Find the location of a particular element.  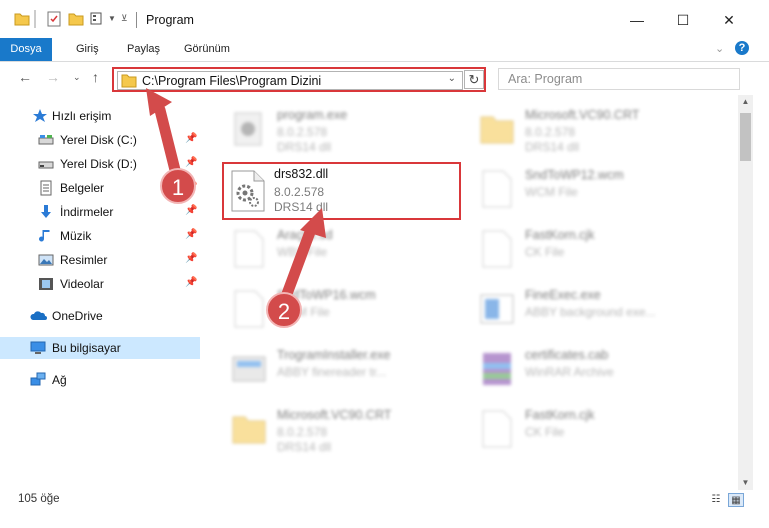

forward-arrow-icon: → is located at coordinates (53, 77).